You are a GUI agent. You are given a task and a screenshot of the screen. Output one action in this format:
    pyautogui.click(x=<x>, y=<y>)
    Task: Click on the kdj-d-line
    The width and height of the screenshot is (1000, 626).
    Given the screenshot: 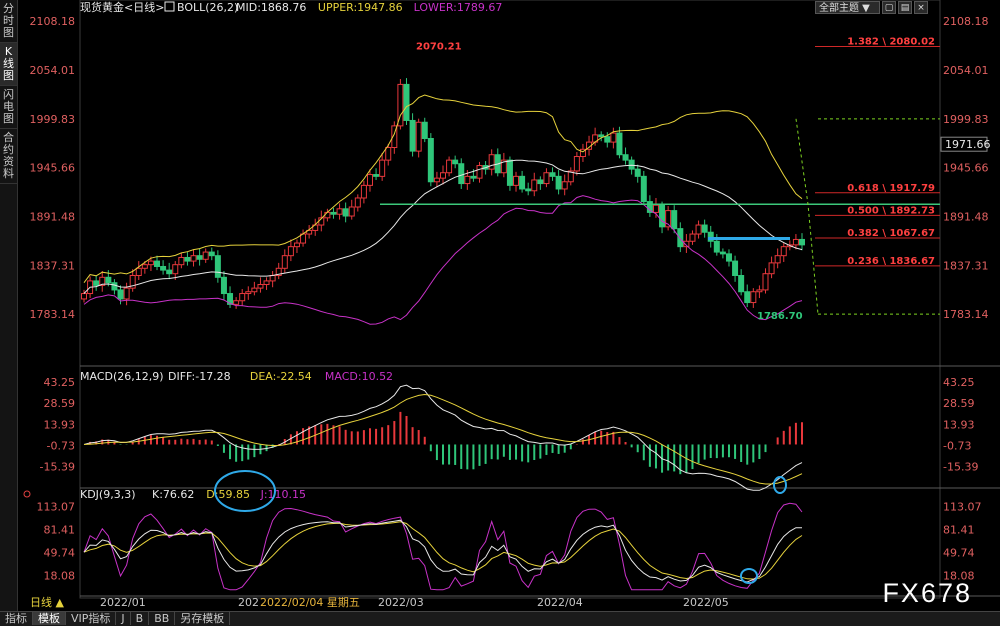 What is the action you would take?
    pyautogui.click(x=443, y=550)
    